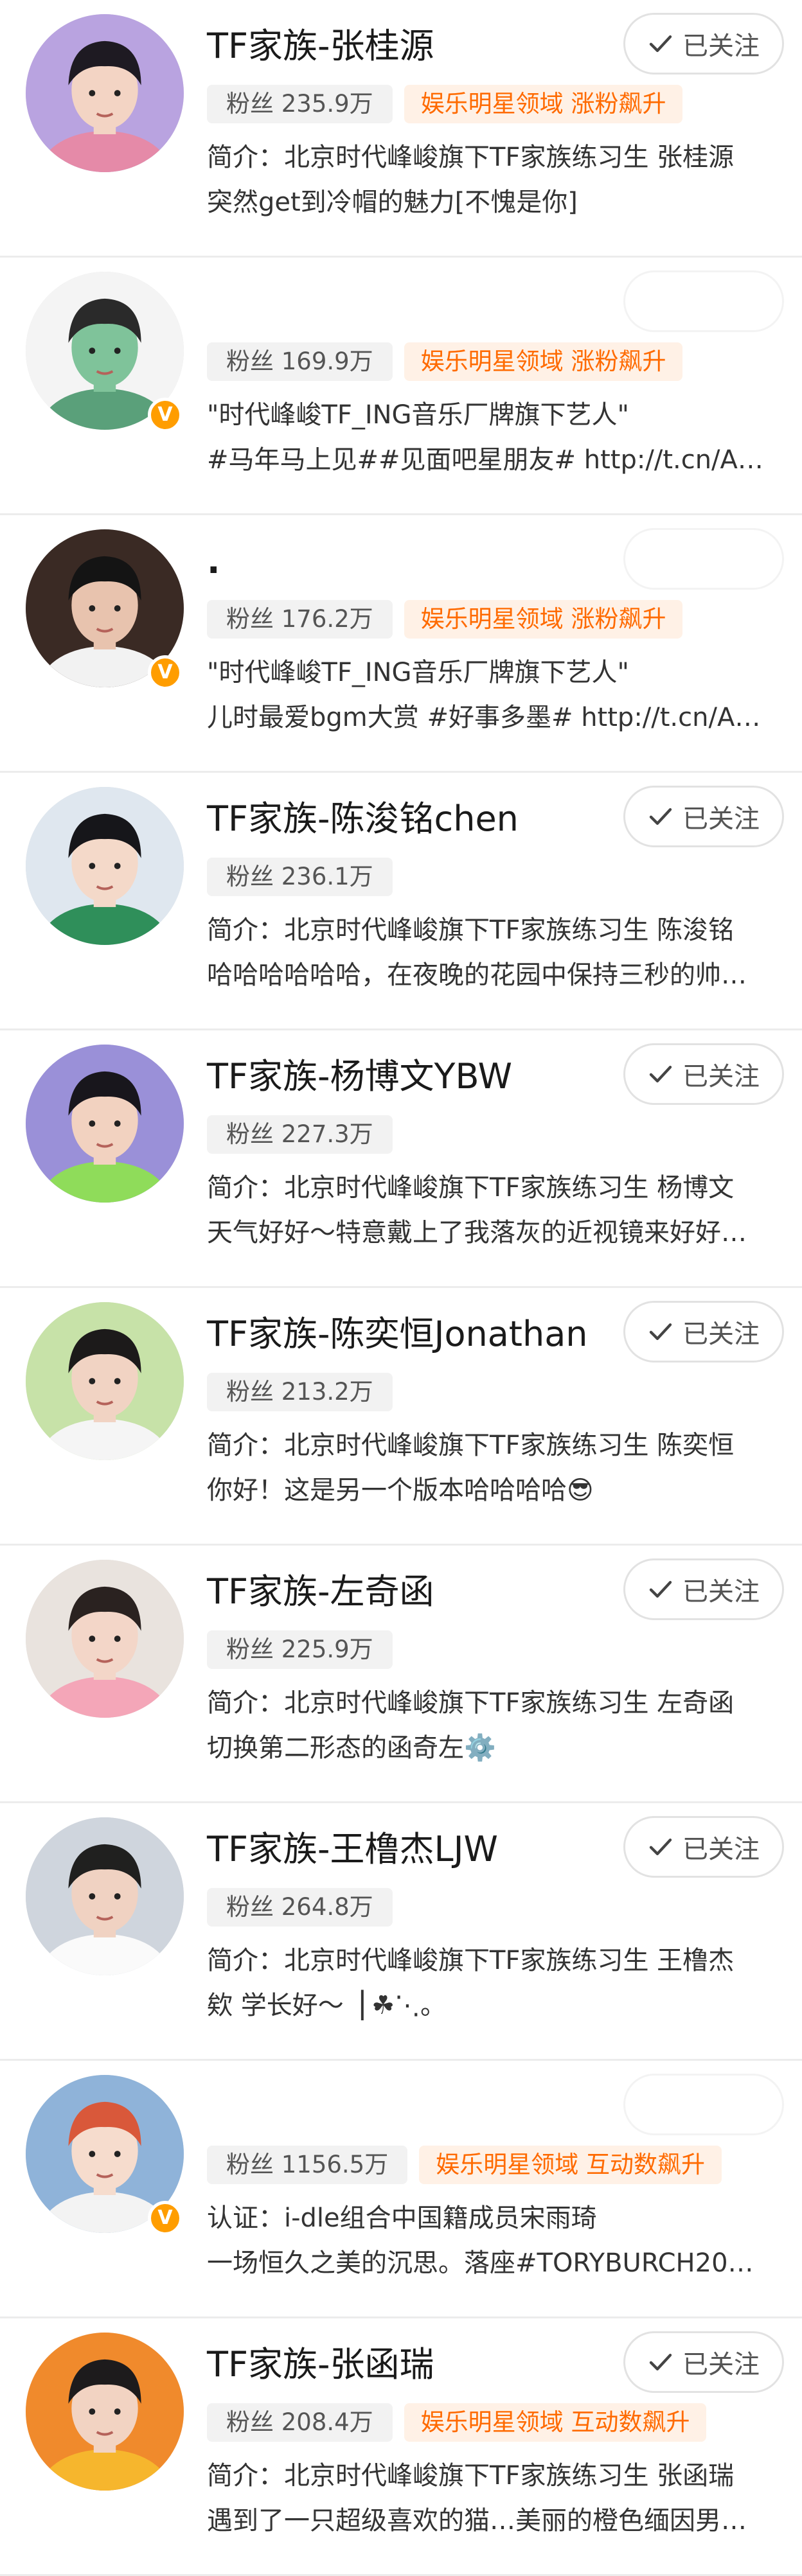 The image size is (802, 2576). What do you see at coordinates (471, 157) in the screenshot?
I see `description-line-1: 简介：北京时代峰峻旗下TF家族练习生 张桂源` at bounding box center [471, 157].